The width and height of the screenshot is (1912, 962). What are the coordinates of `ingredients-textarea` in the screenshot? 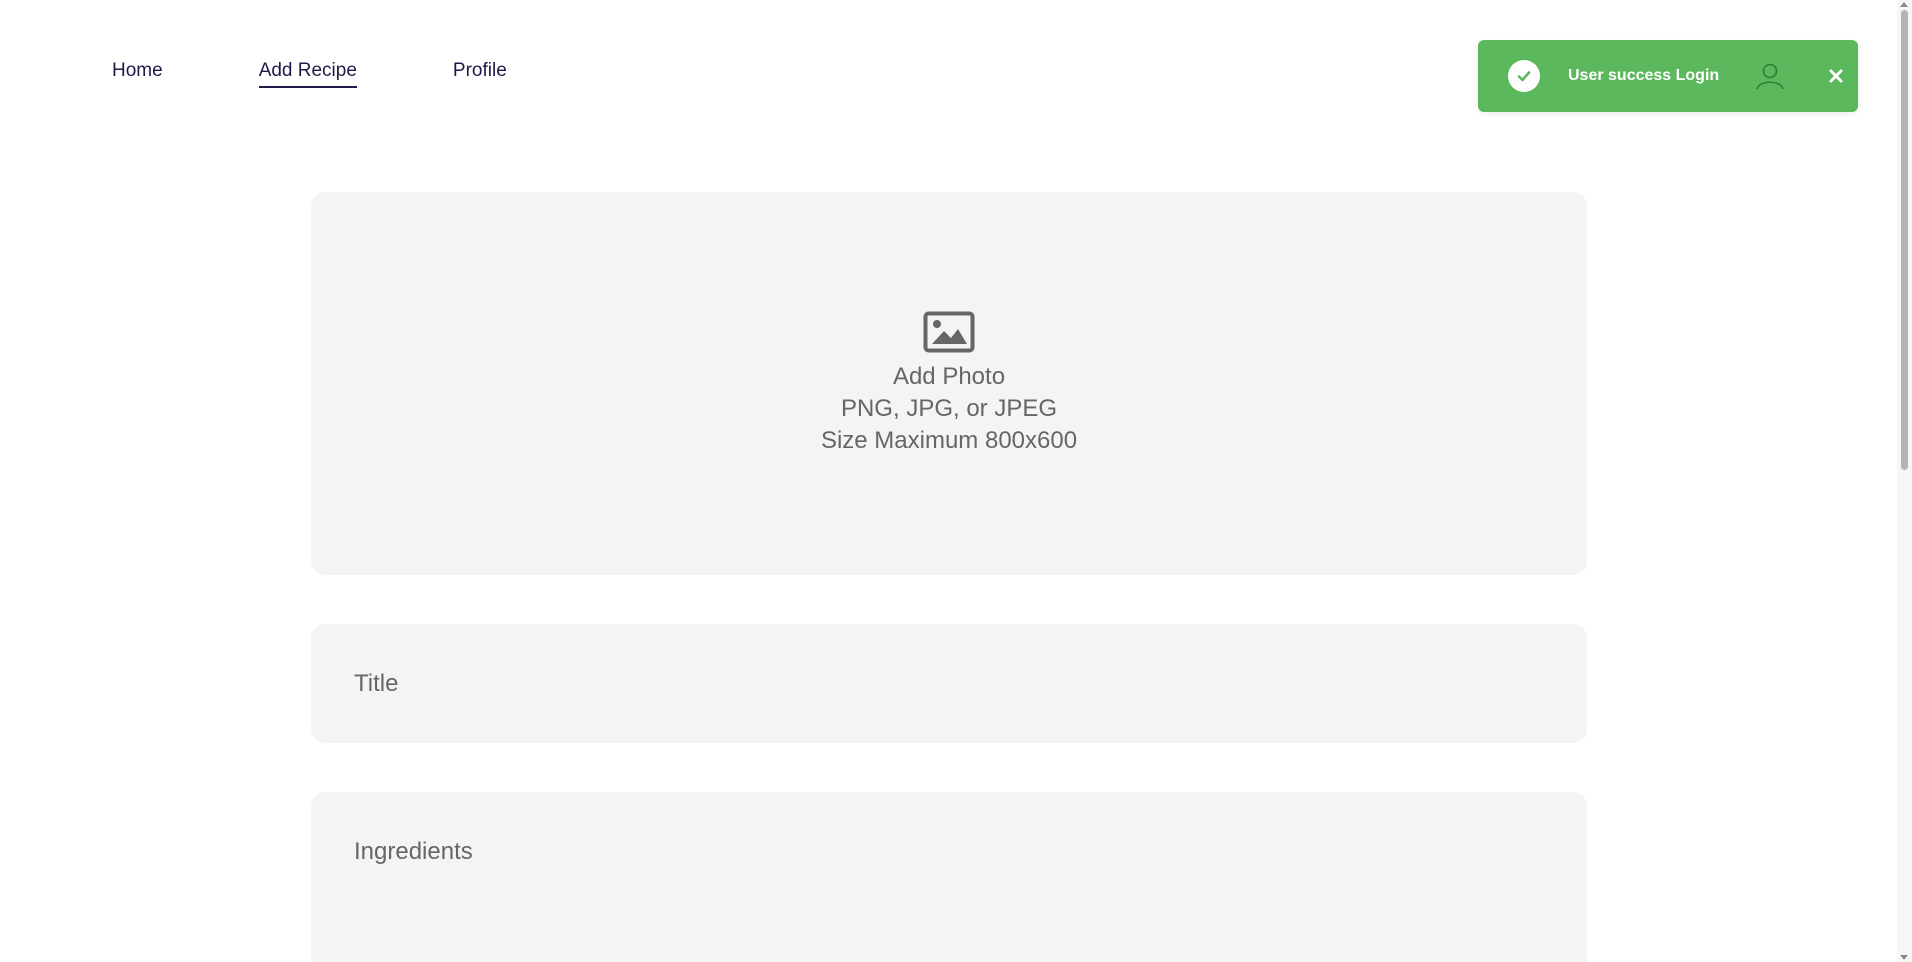 It's located at (949, 877).